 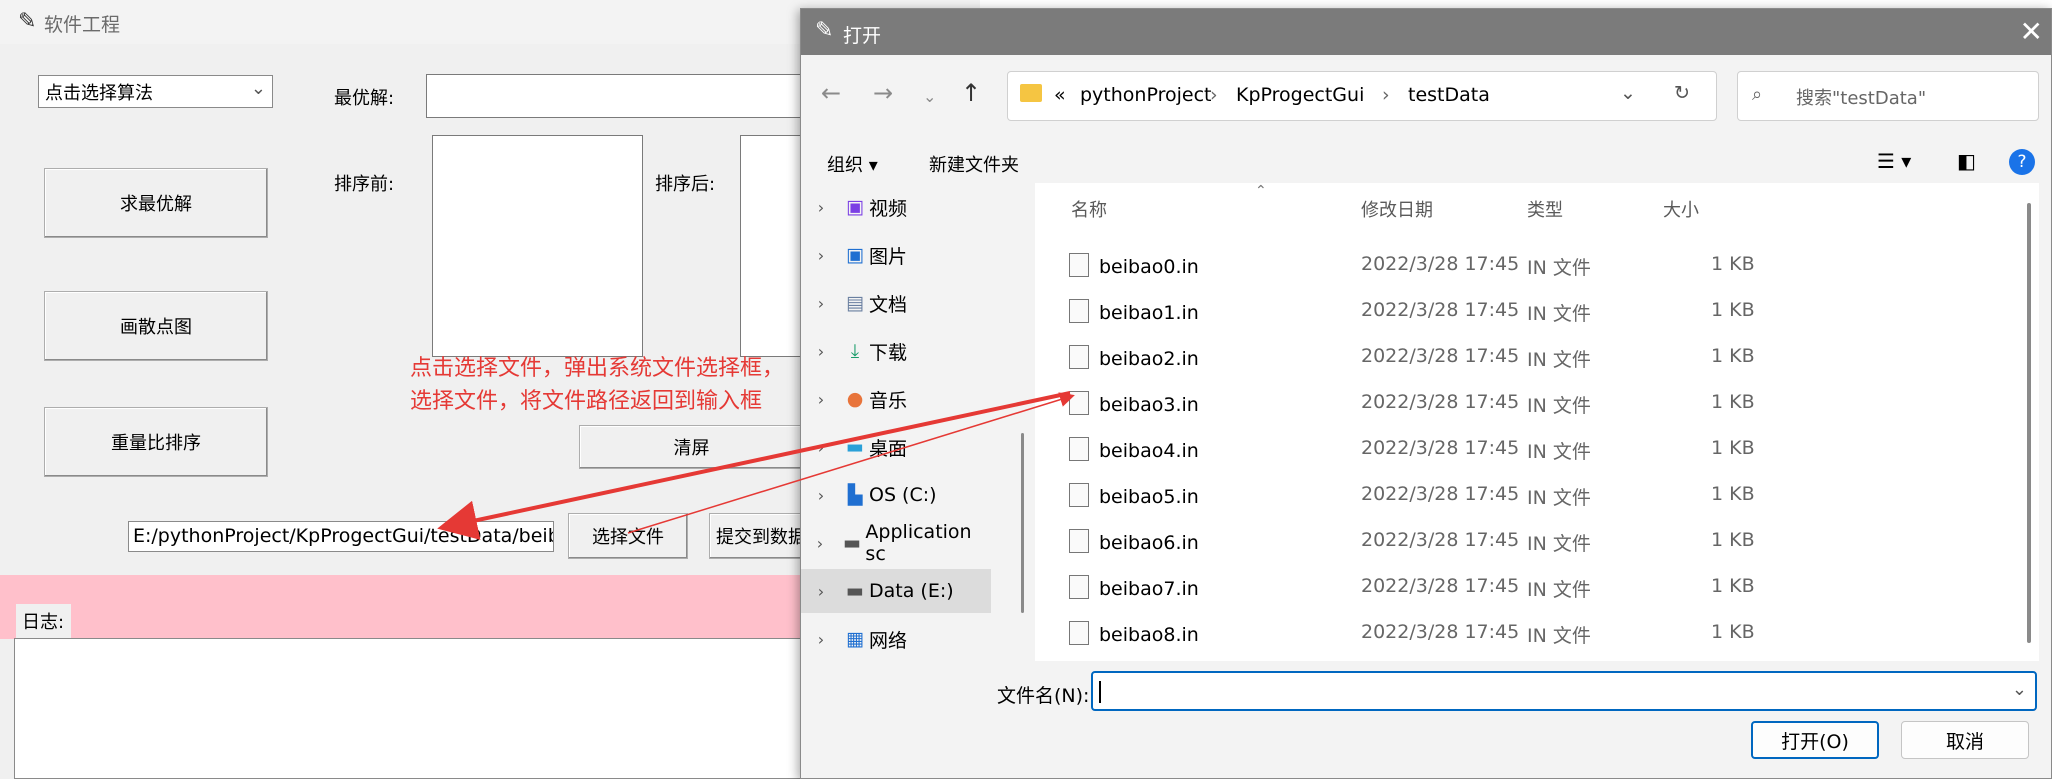 I want to click on arrow-to-path-input, so click(x=754, y=465).